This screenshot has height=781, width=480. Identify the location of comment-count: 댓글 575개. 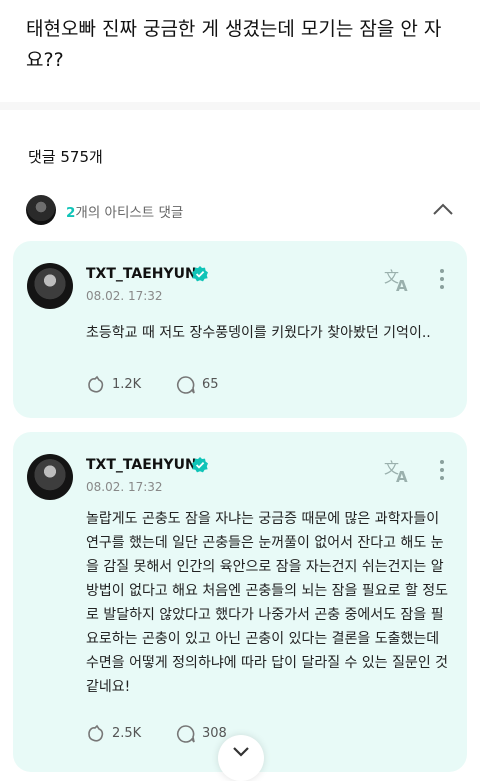
(65, 157).